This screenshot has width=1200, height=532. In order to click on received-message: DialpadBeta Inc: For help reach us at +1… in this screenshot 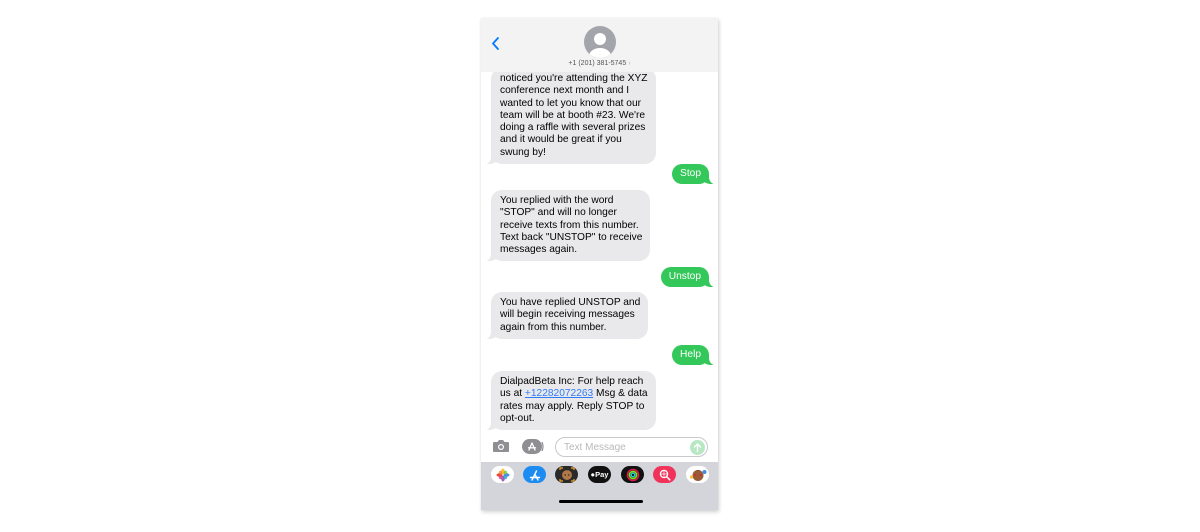, I will do `click(570, 401)`.